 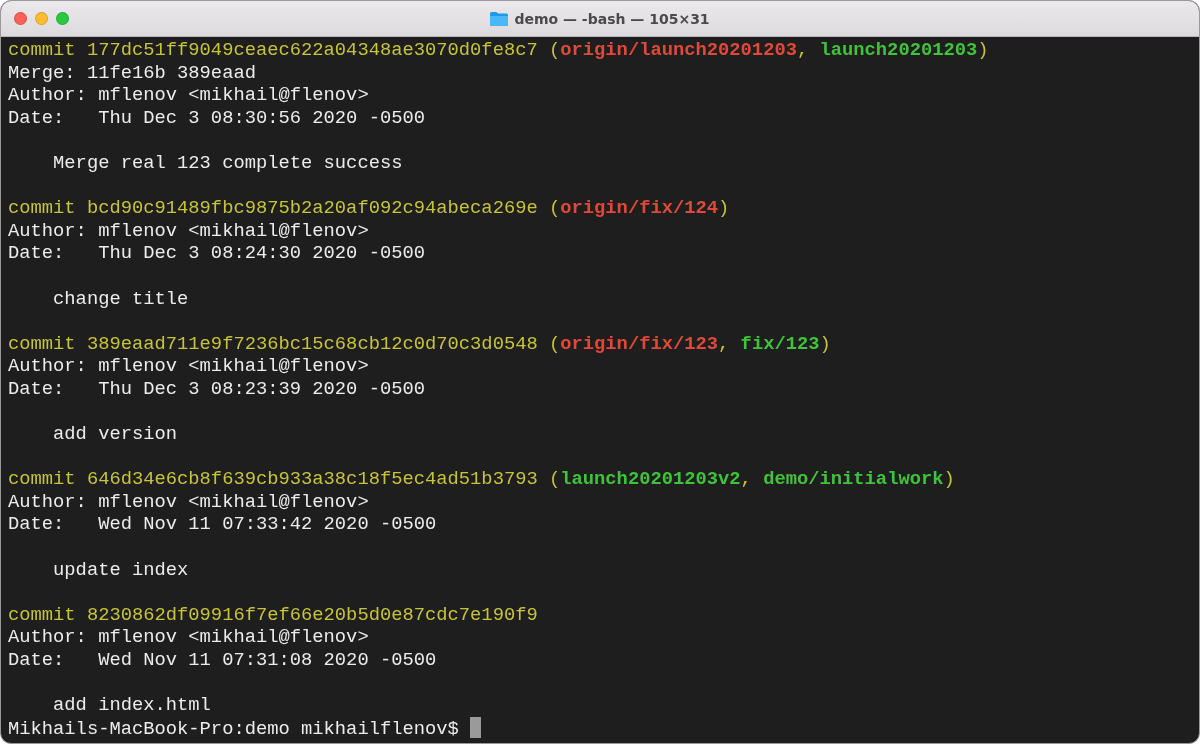 What do you see at coordinates (612, 18) in the screenshot?
I see `window-title: demo — -bash — 105×31` at bounding box center [612, 18].